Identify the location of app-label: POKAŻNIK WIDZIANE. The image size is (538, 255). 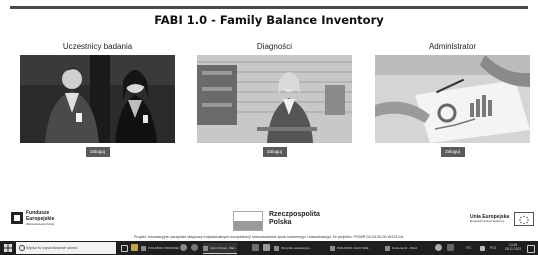
(163, 248).